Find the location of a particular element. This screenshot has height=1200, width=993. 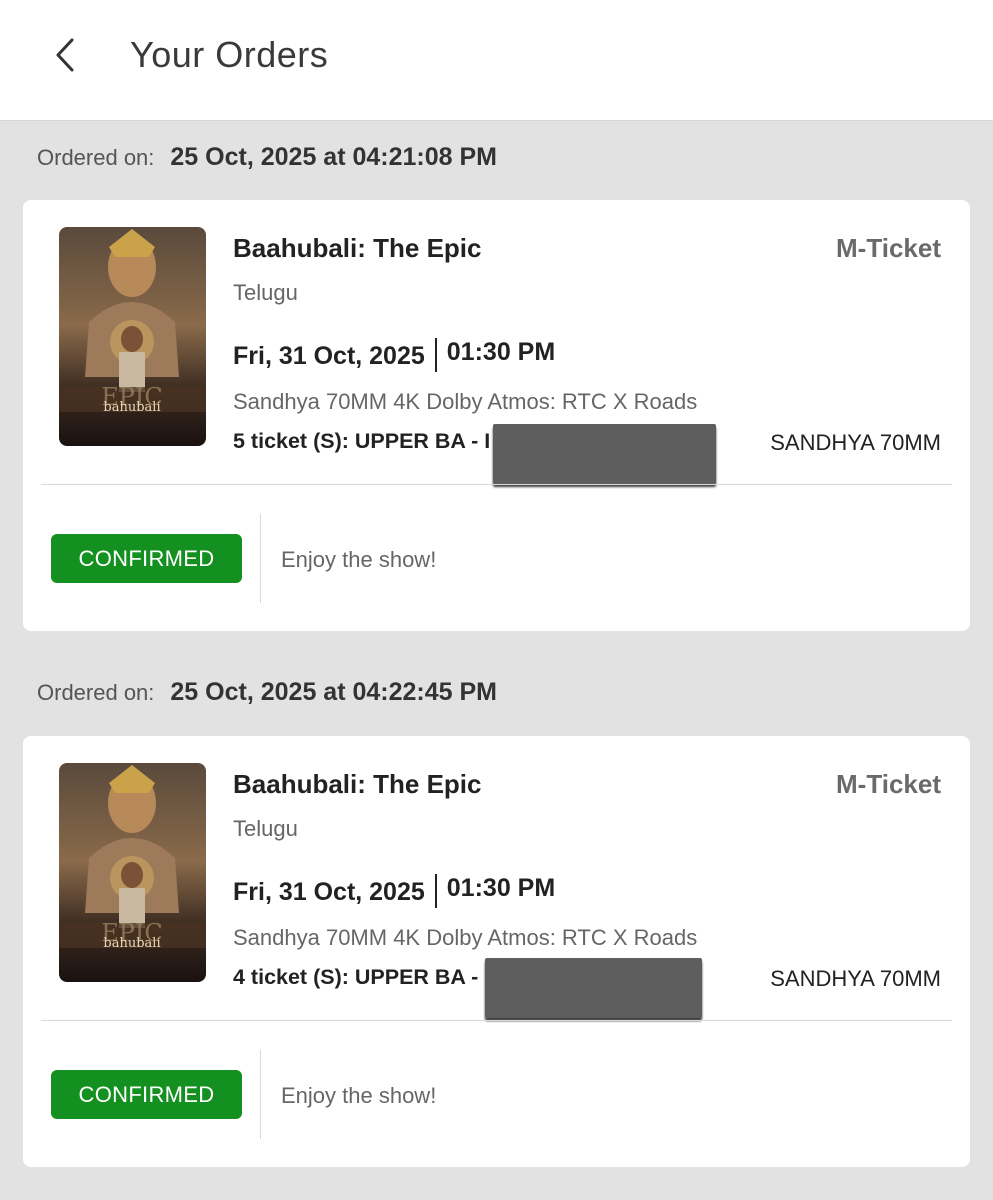

page-title: Your Orders is located at coordinates (229, 54).